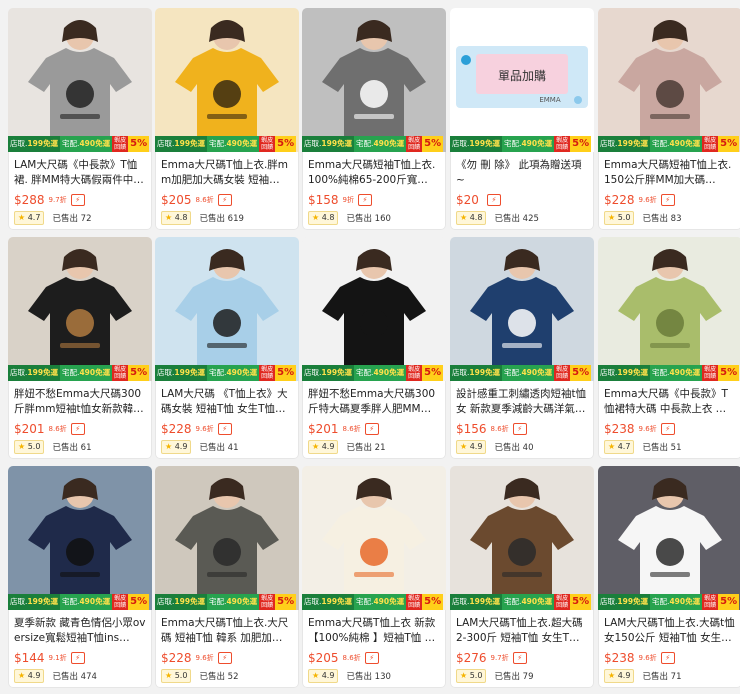  I want to click on product-image: 單品加購 EMMA, so click(522, 80).